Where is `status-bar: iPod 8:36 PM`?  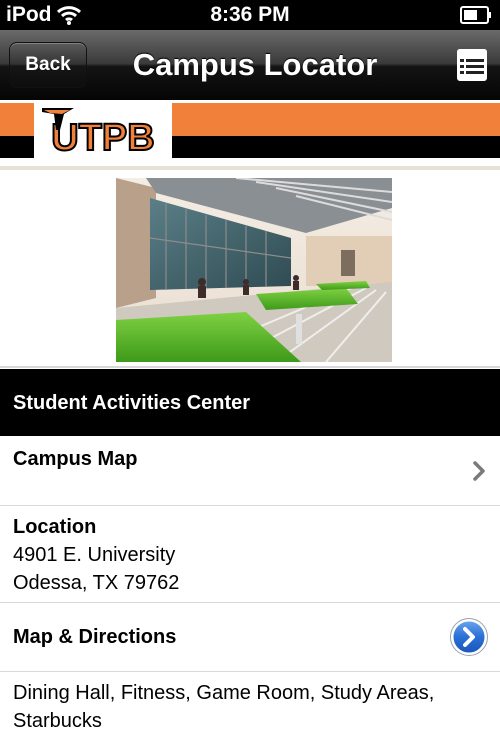 status-bar: iPod 8:36 PM is located at coordinates (250, 15).